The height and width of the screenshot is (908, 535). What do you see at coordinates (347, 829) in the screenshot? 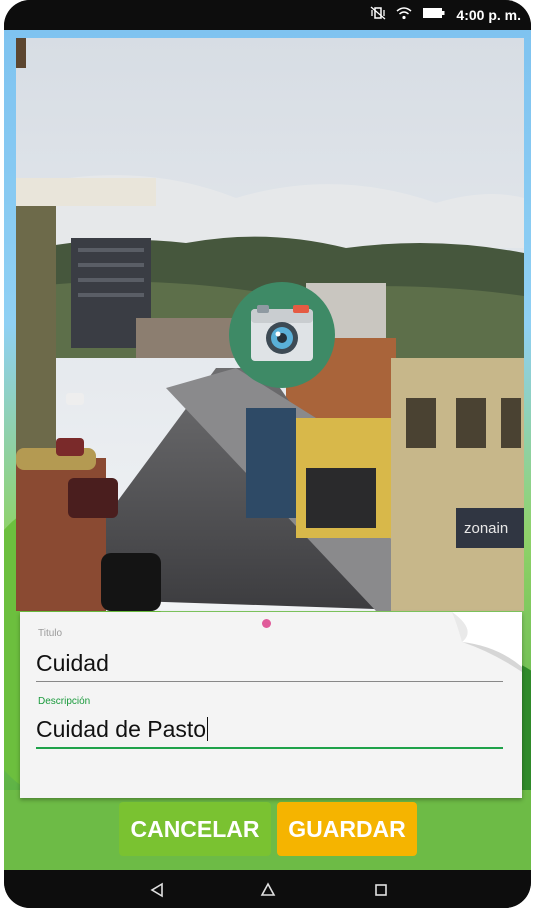
I see `save-button: GUARDAR` at bounding box center [347, 829].